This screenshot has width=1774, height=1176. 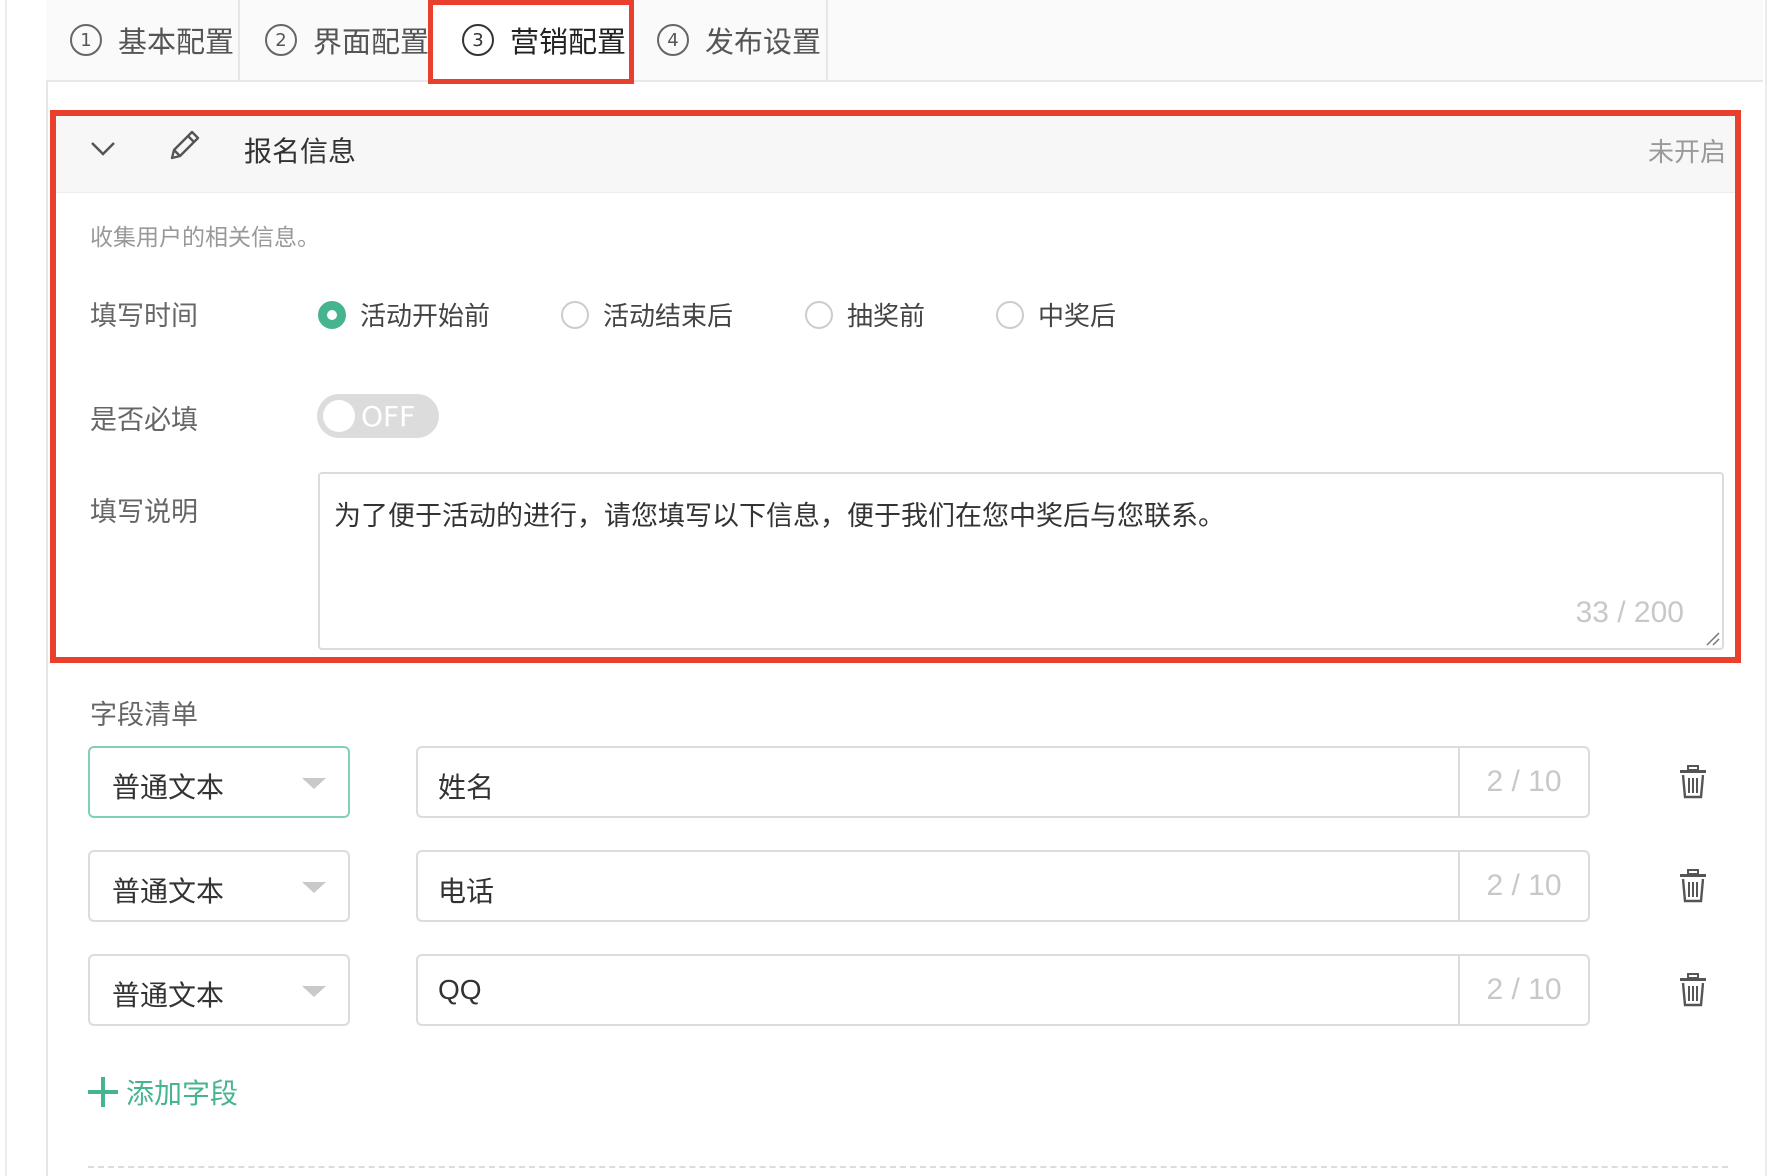 I want to click on field-list-label: 字段清单, so click(x=144, y=715).